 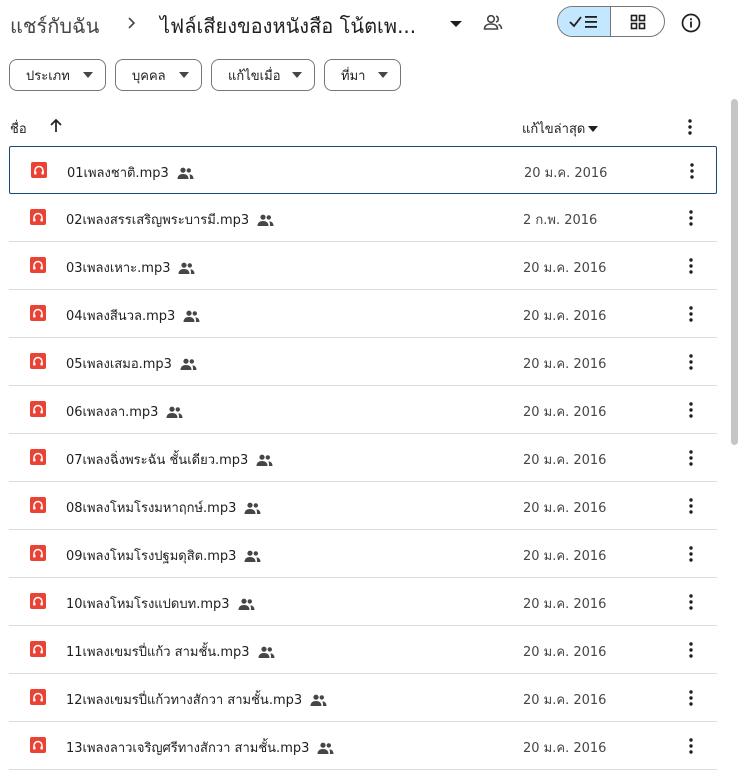 I want to click on filter-source-label: ที่มา, so click(x=353, y=76).